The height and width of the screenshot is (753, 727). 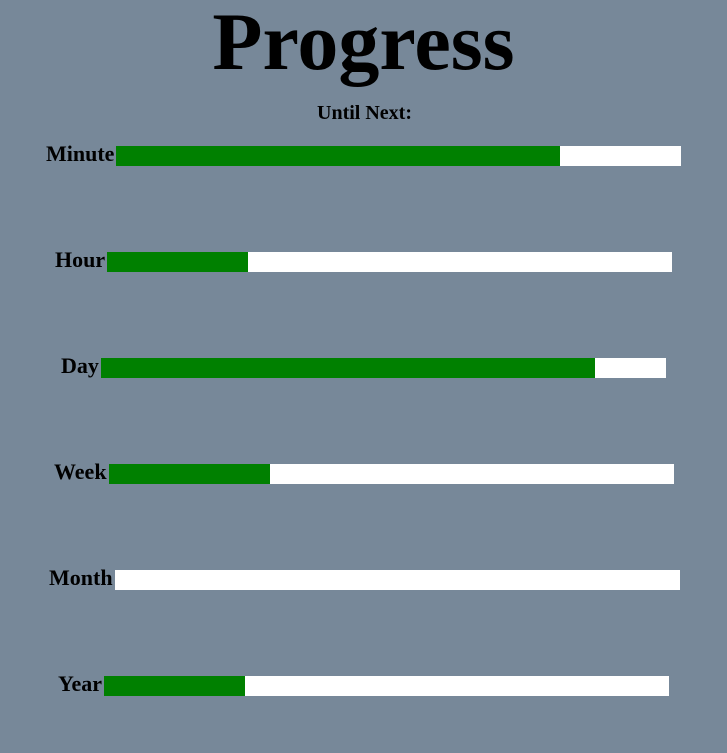 What do you see at coordinates (80, 259) in the screenshot?
I see `progress-label-hour: Hour` at bounding box center [80, 259].